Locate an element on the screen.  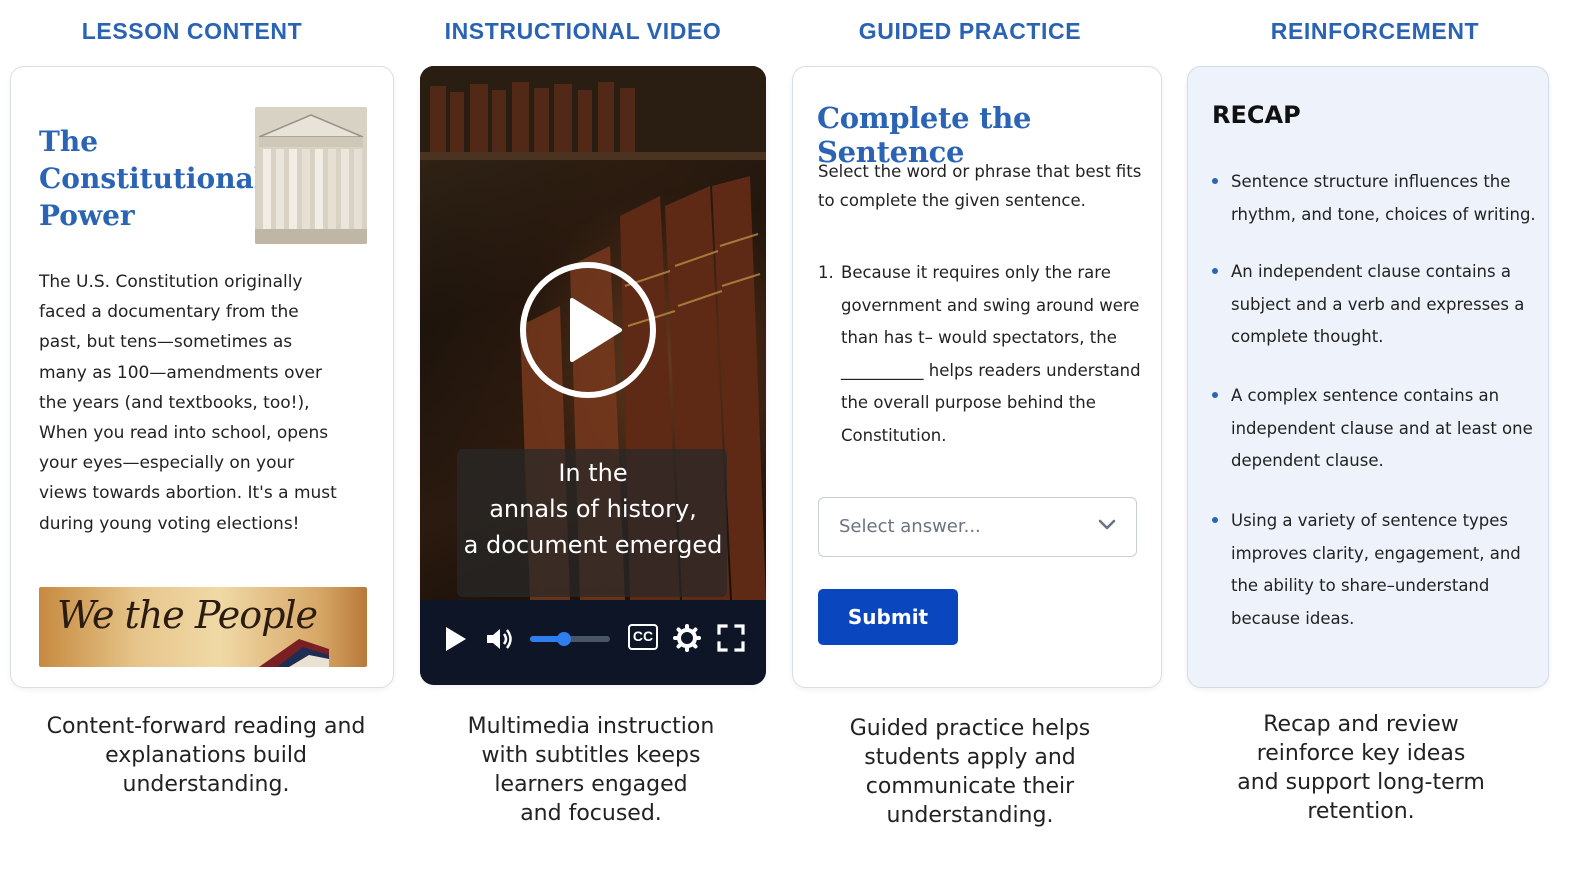
cc-icon: CC is located at coordinates (643, 637).